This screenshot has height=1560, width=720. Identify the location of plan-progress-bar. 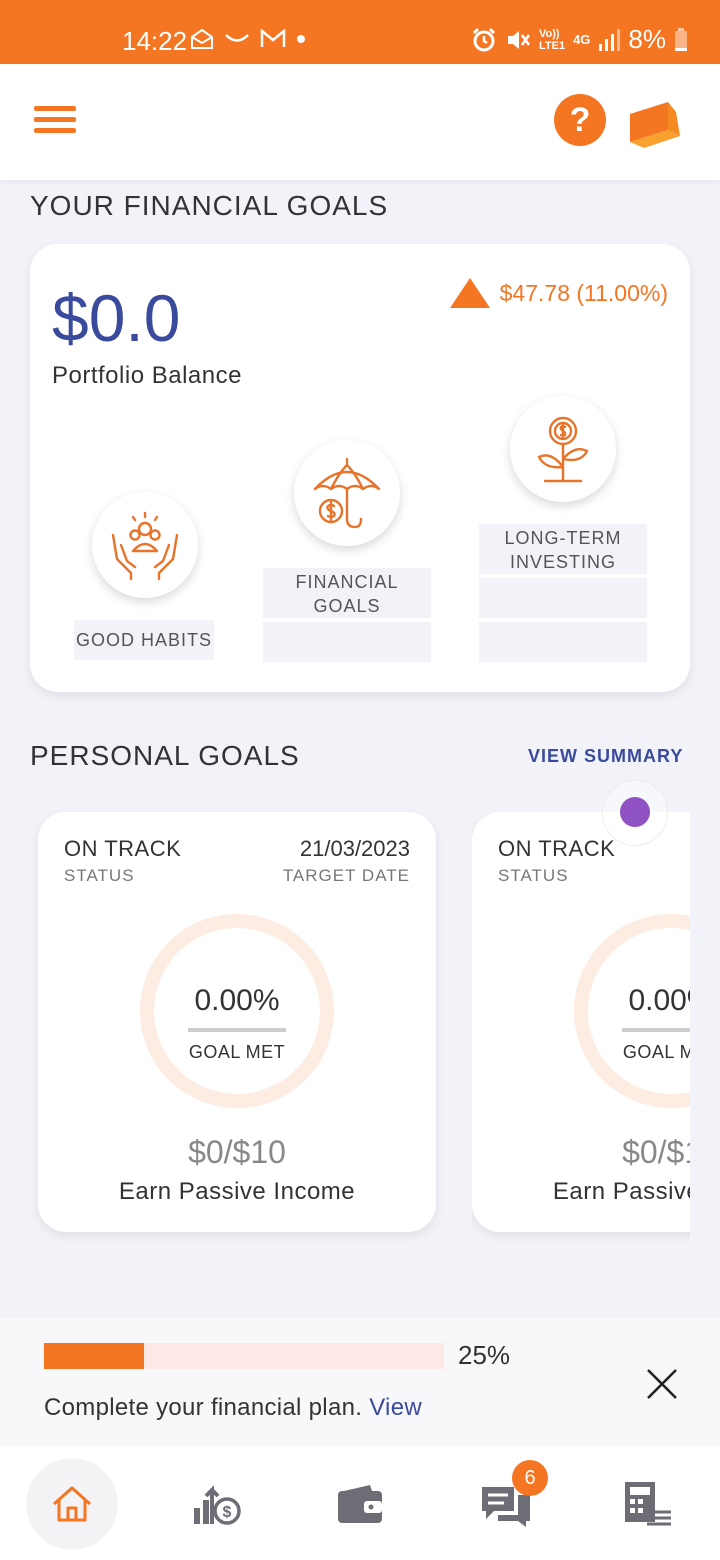
(244, 1356).